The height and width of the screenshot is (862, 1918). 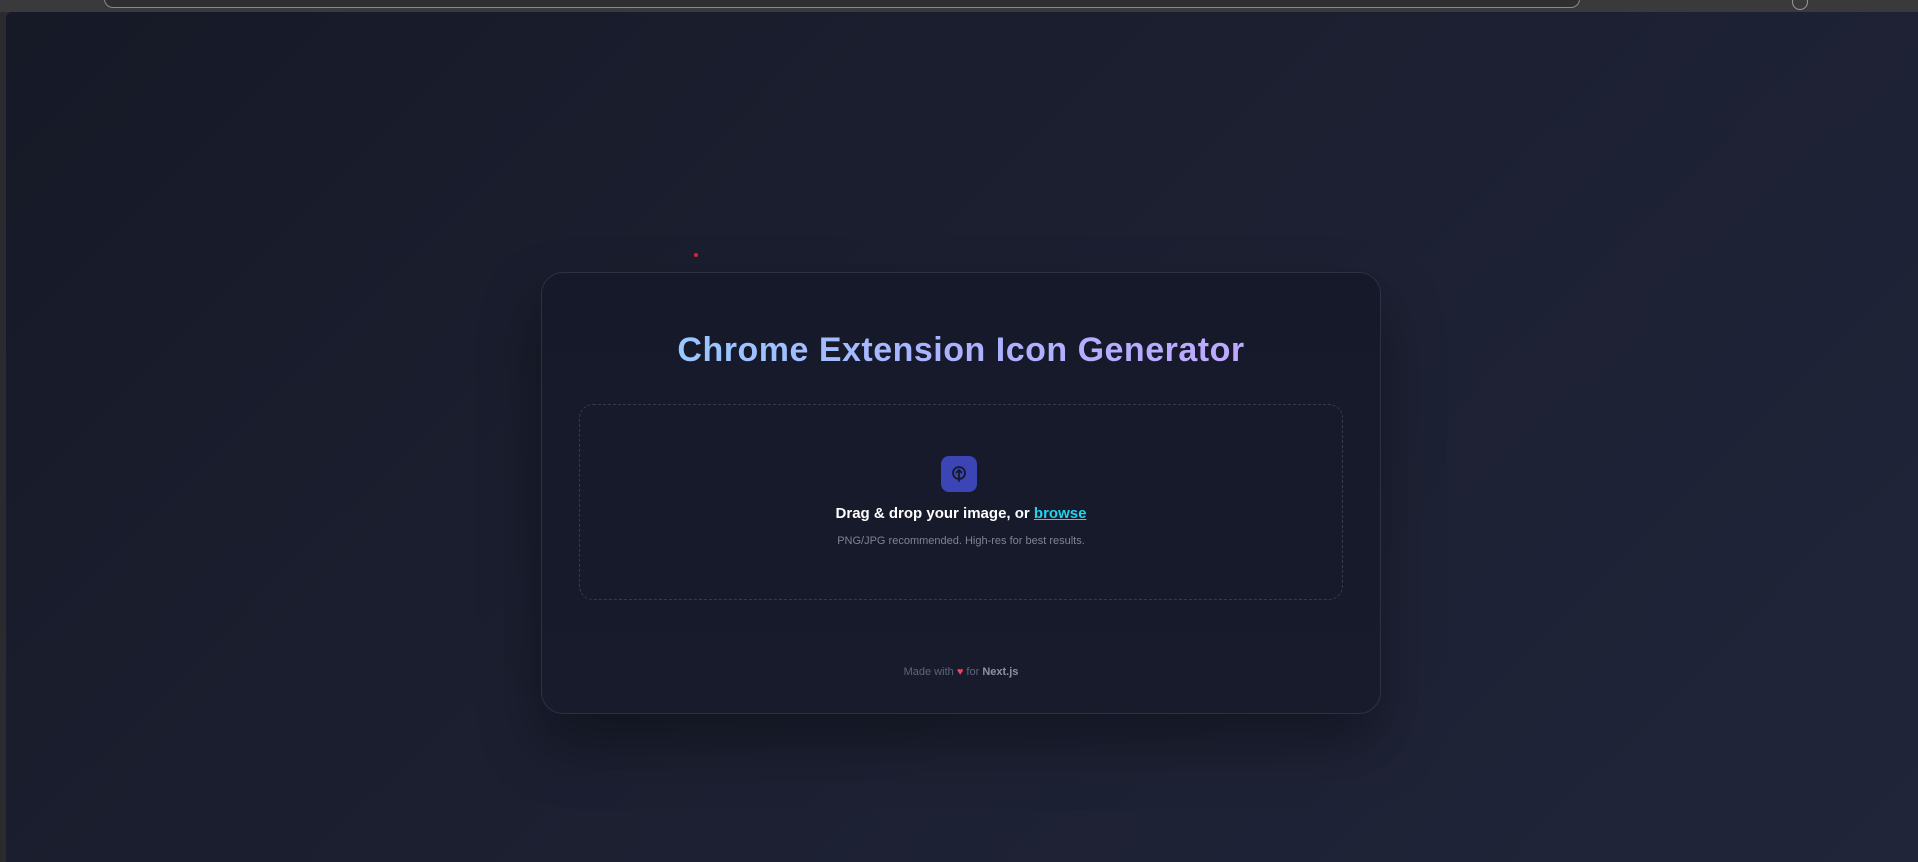 I want to click on upload-icon, so click(x=959, y=474).